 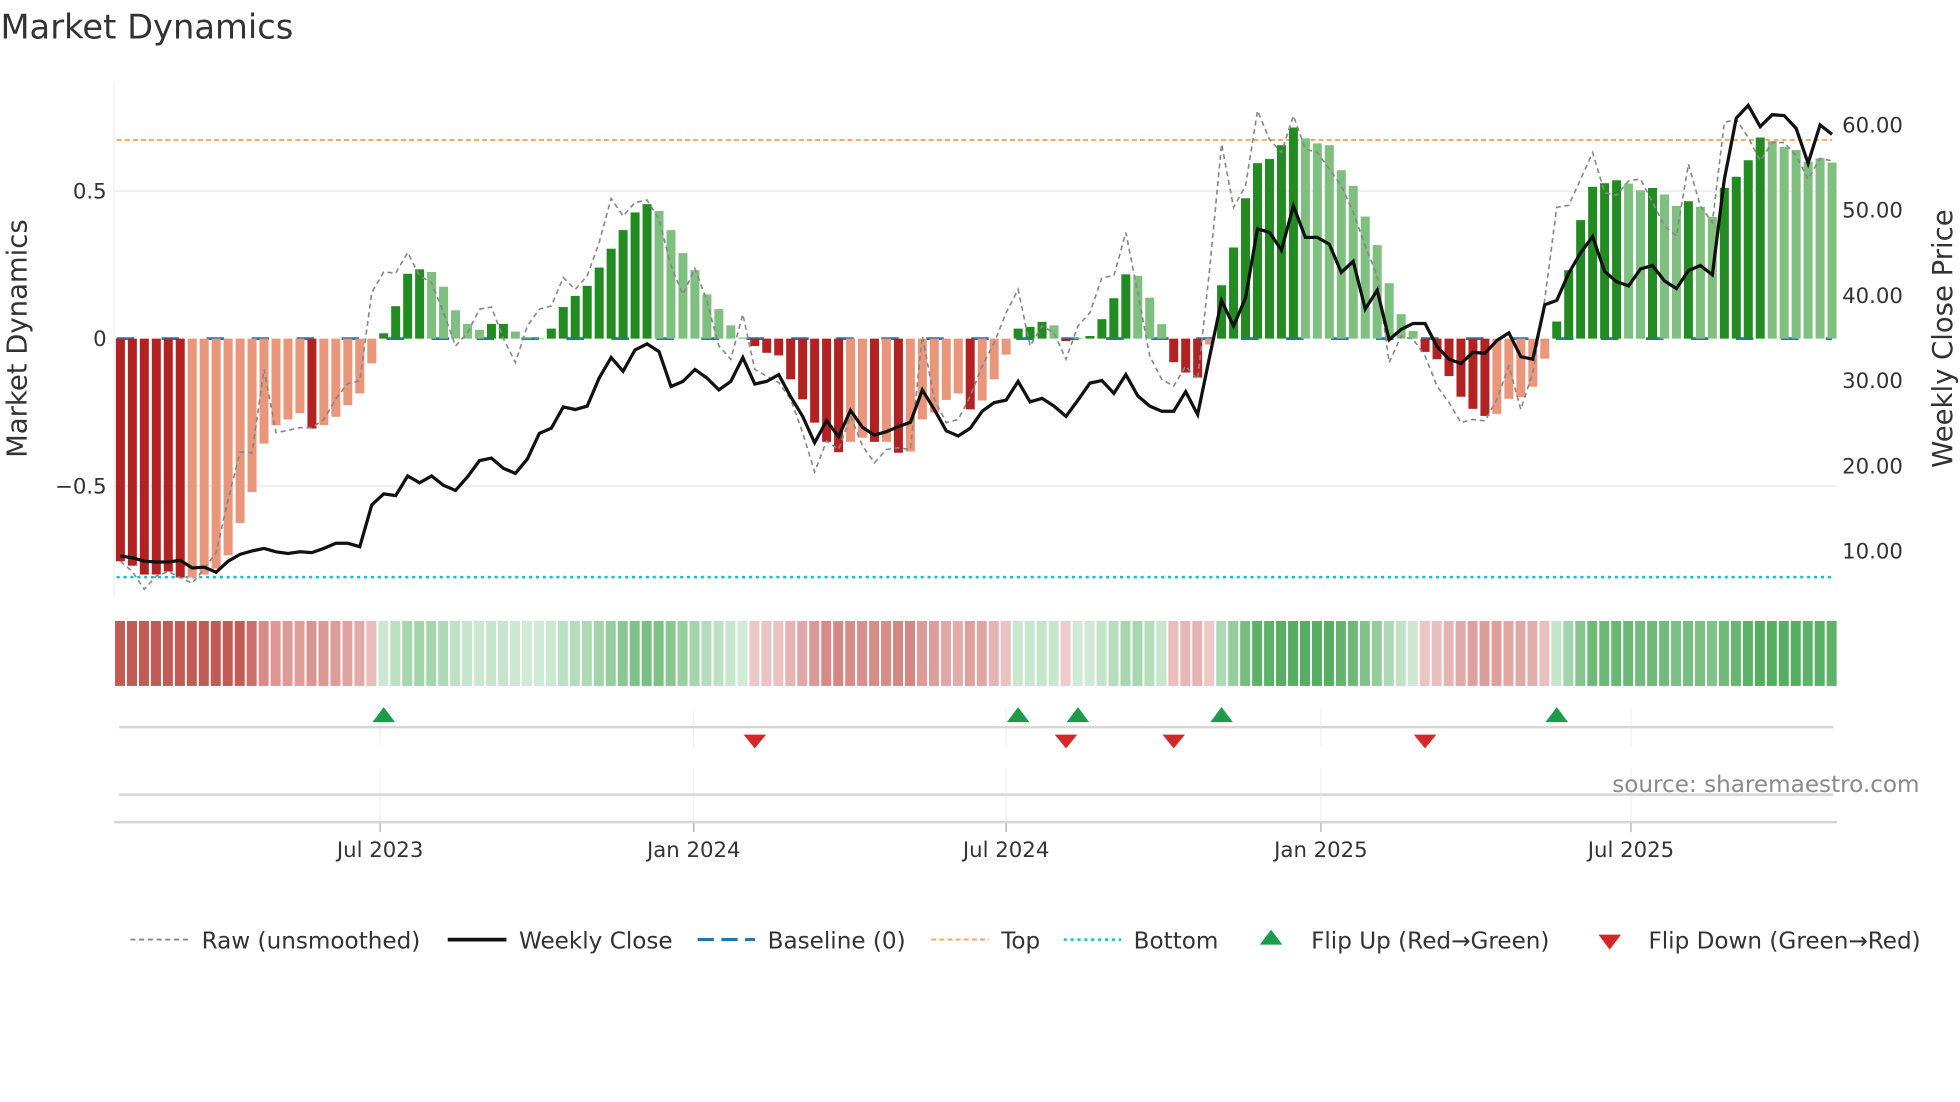 What do you see at coordinates (1078, 715) in the screenshot?
I see `flip-up-marker` at bounding box center [1078, 715].